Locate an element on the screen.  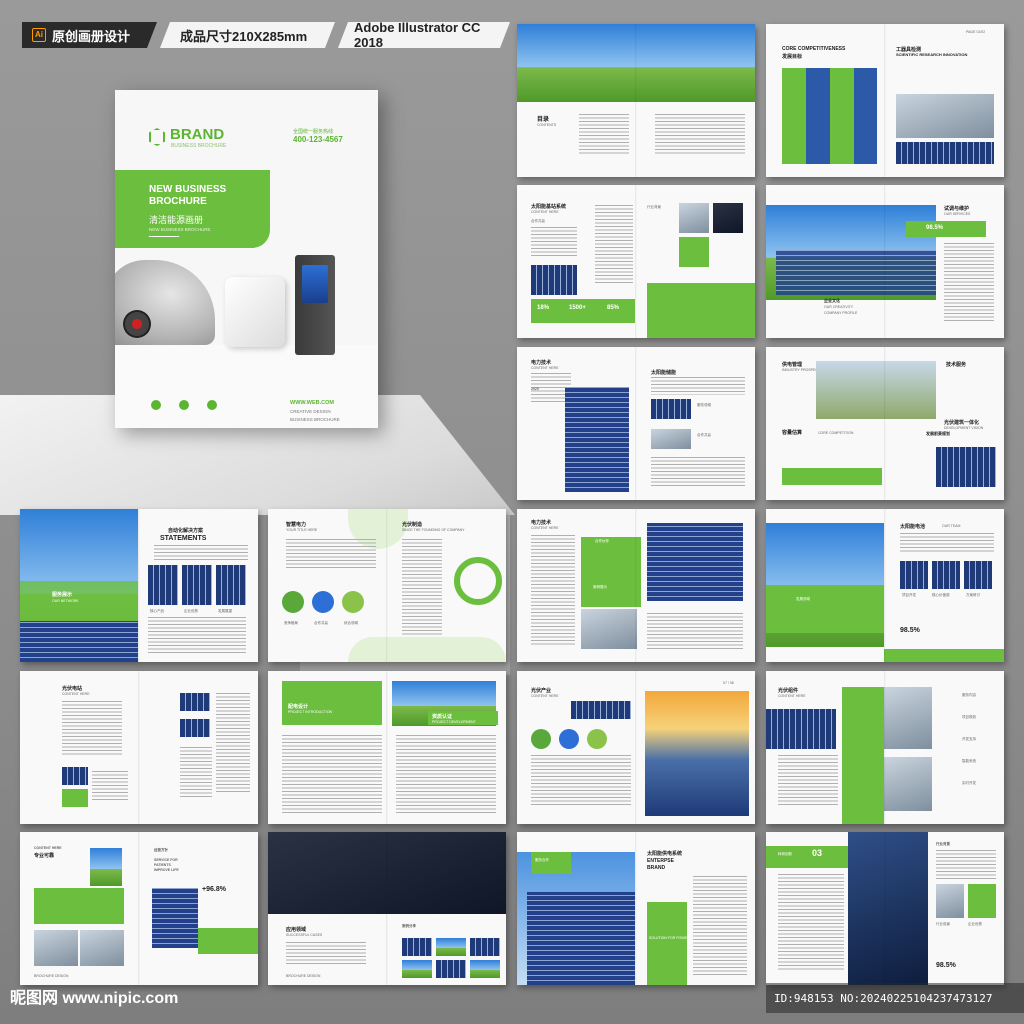
spread-title-cn: 自动化解决方案 is located at coordinates (186, 531).